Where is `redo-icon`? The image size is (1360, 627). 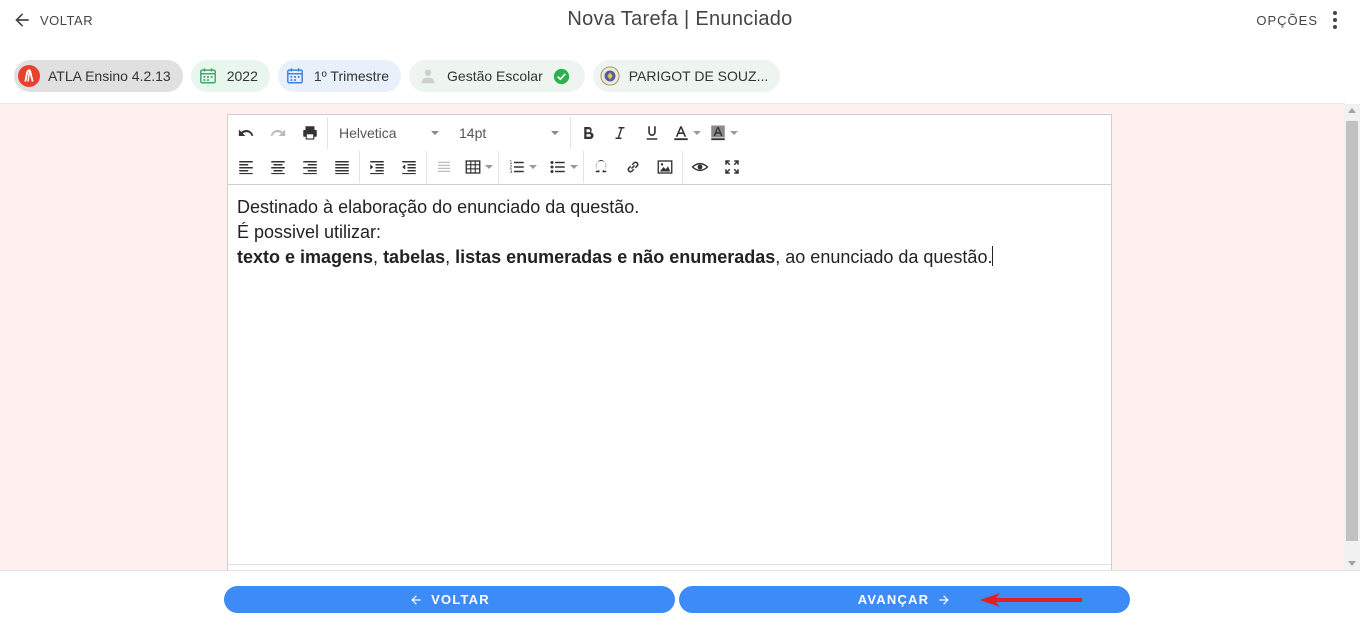
redo-icon is located at coordinates (278, 133).